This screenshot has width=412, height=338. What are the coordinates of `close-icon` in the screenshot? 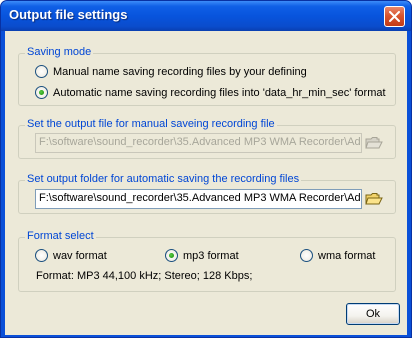 It's located at (394, 16).